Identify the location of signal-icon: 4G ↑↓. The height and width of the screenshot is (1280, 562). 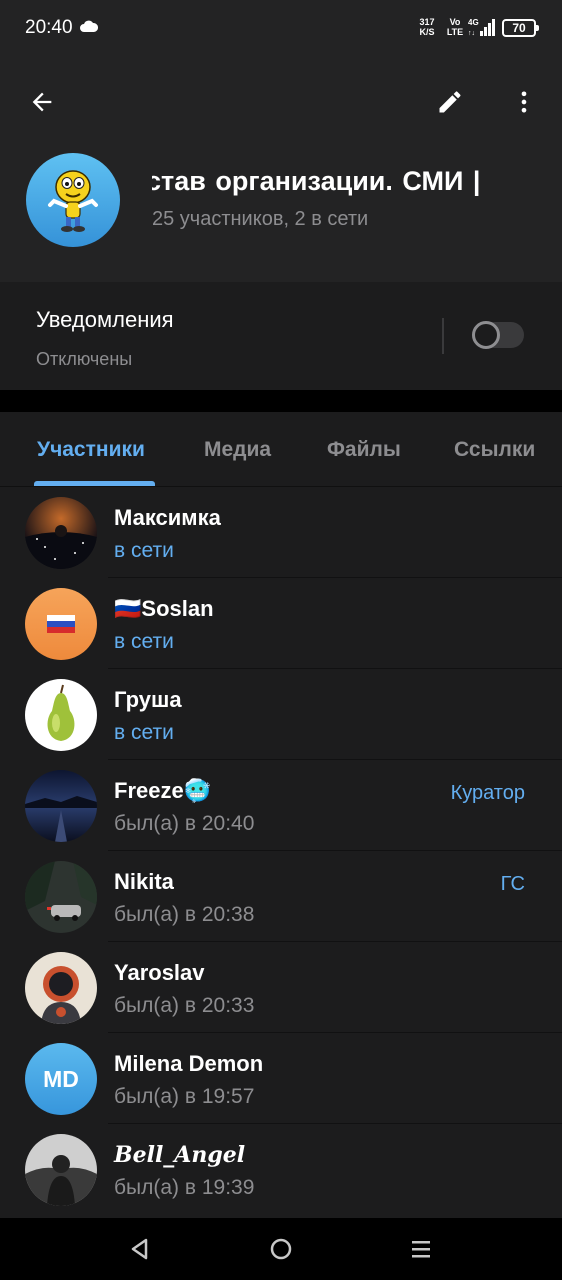
(481, 27).